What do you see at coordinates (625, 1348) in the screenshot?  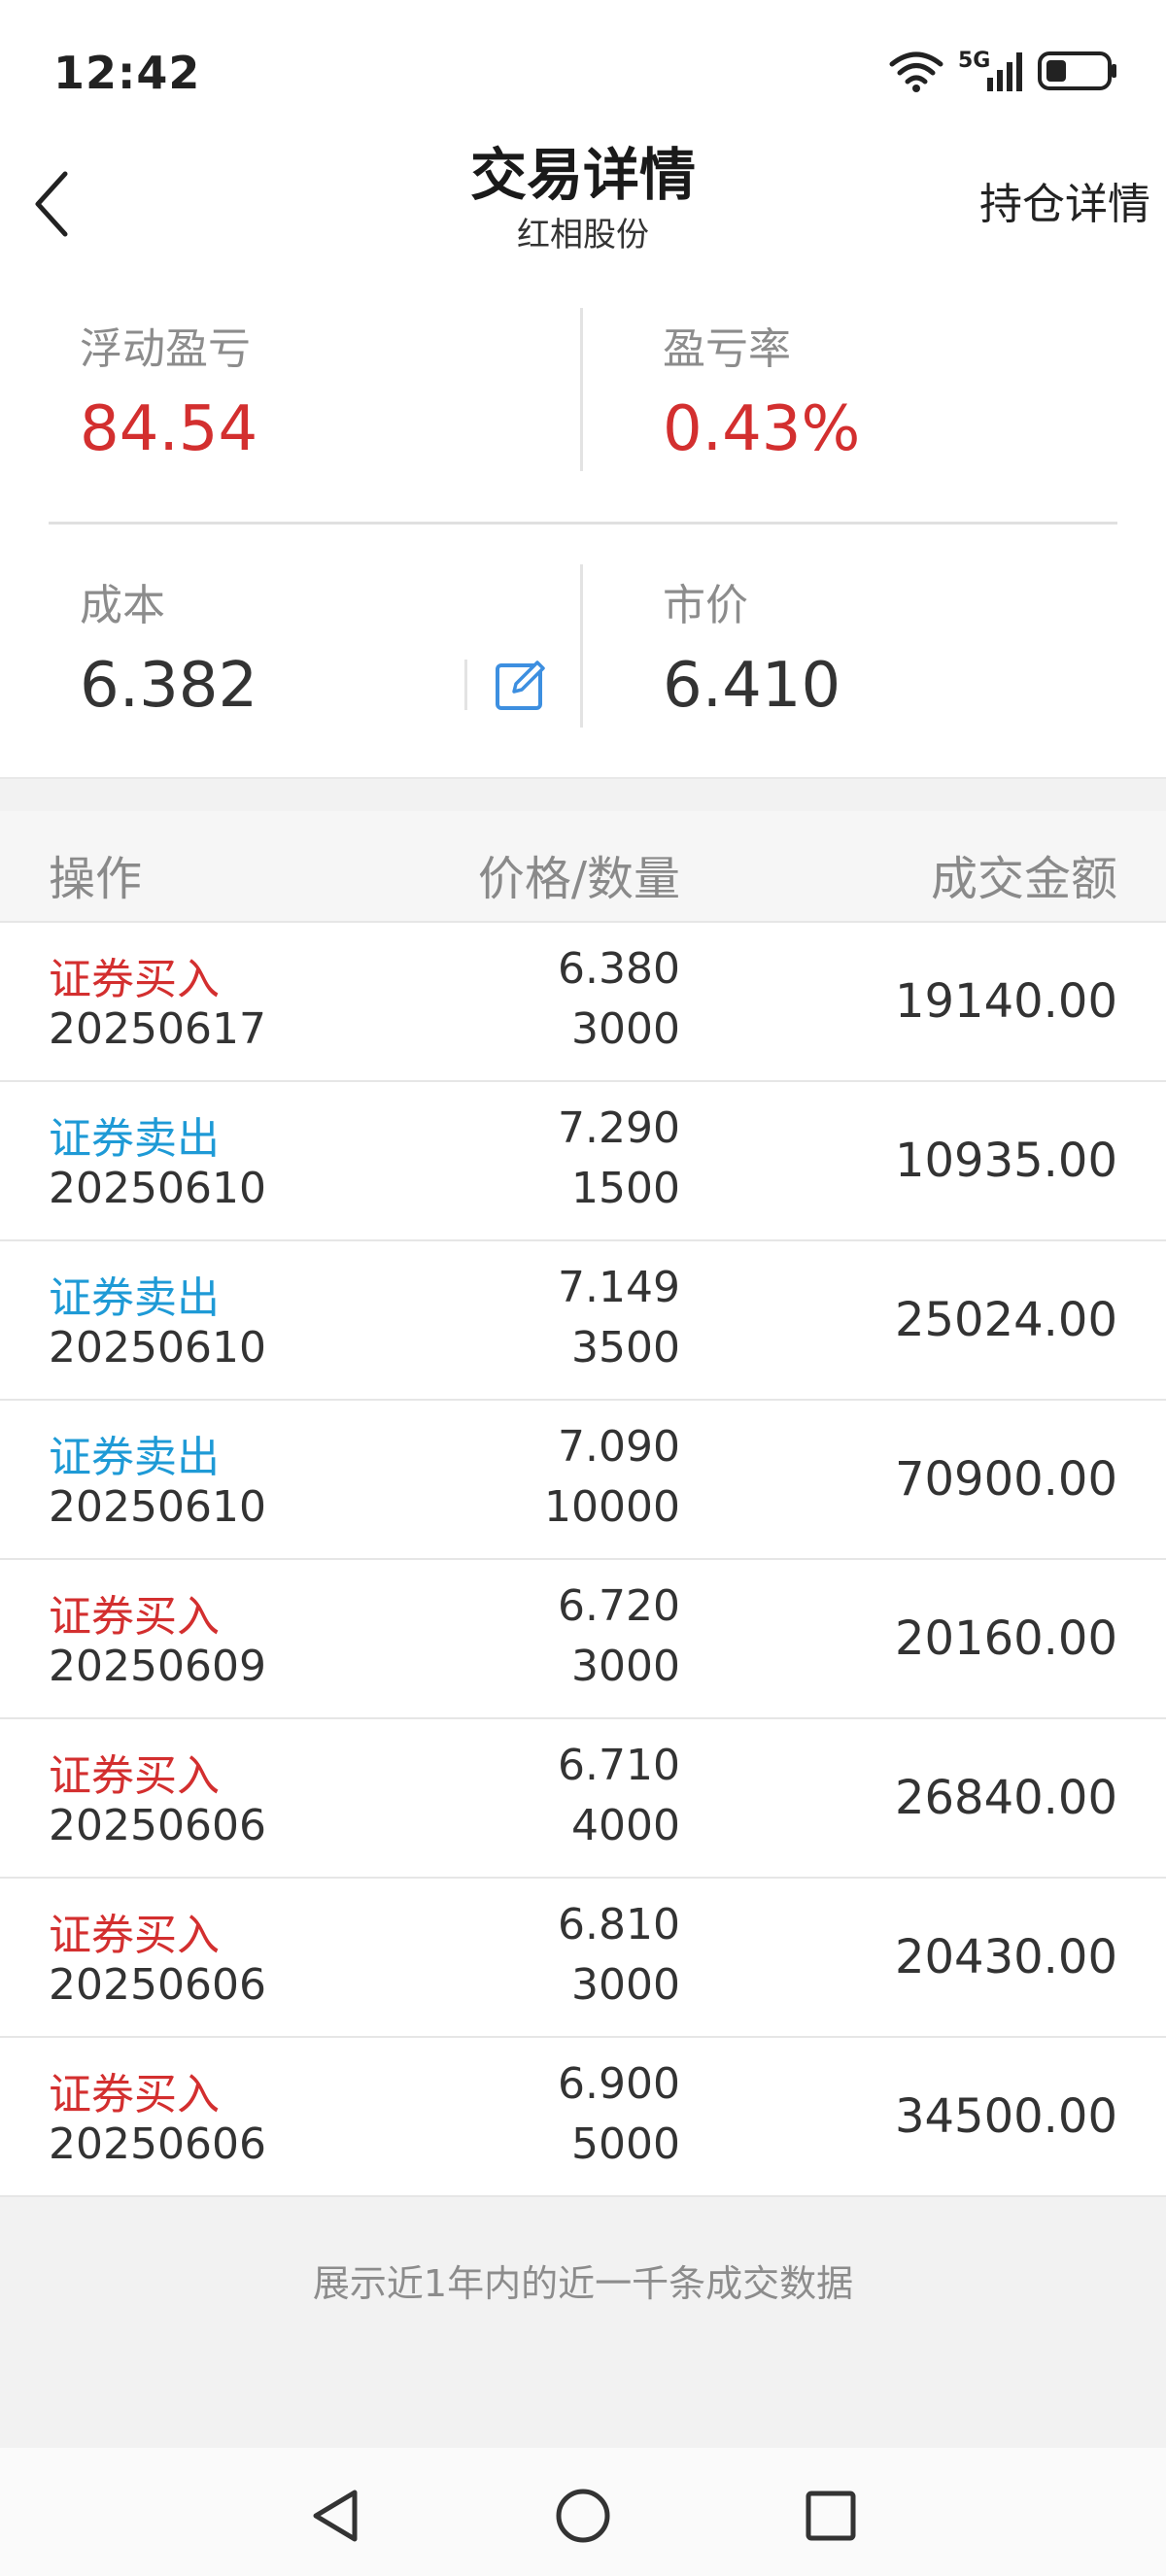 I see `trade-quantity: 3500` at bounding box center [625, 1348].